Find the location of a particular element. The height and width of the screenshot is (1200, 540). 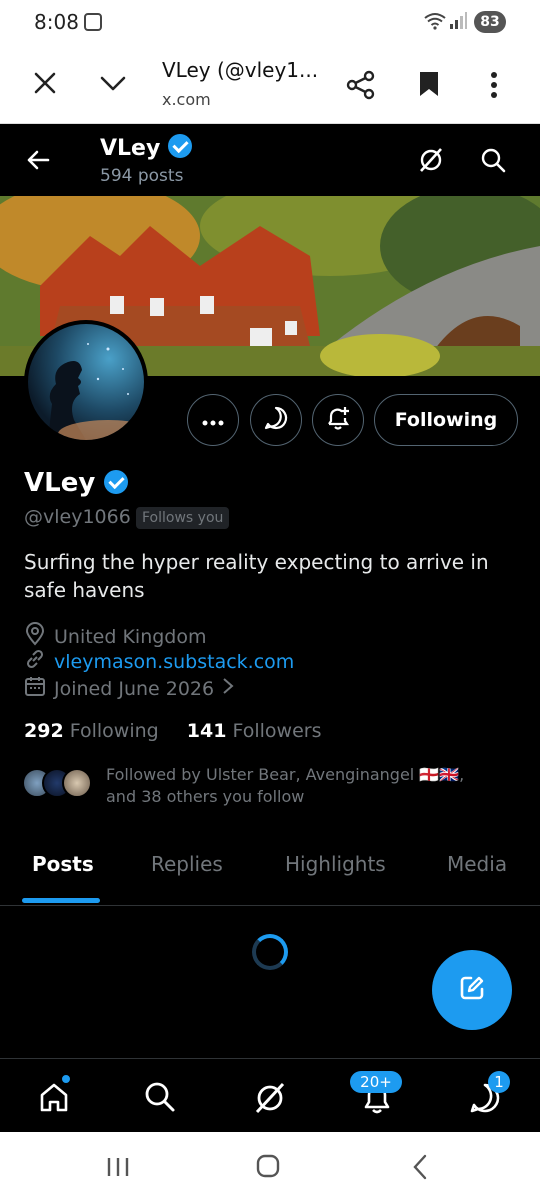

following-button: Following is located at coordinates (446, 420).